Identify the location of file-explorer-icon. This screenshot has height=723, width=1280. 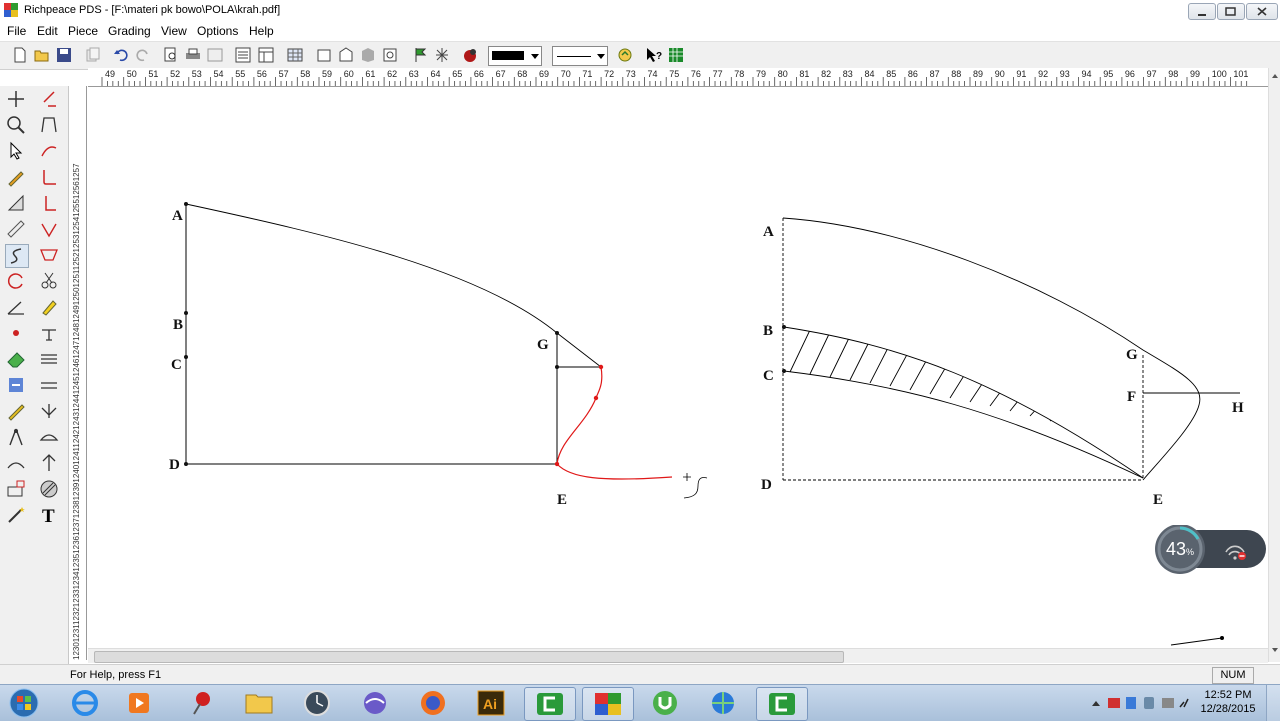
(259, 703).